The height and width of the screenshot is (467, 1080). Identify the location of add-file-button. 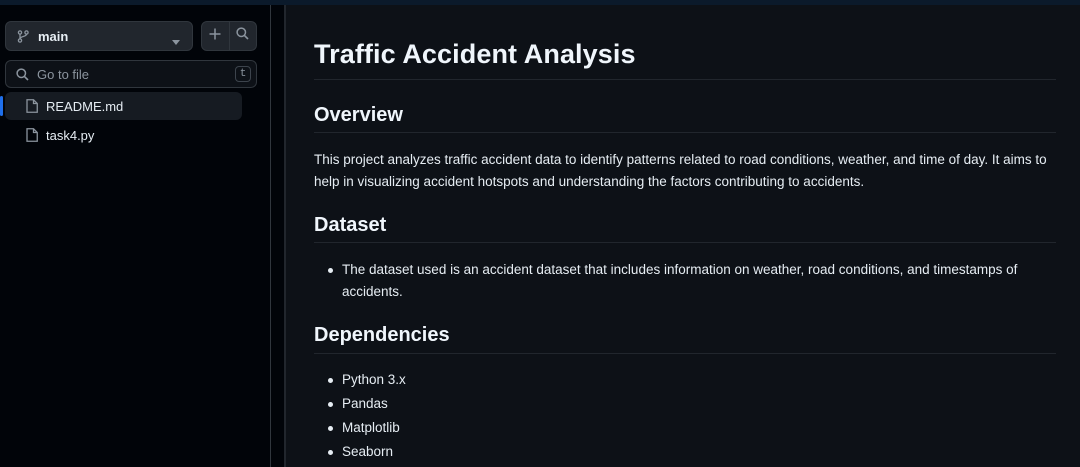
(215, 36).